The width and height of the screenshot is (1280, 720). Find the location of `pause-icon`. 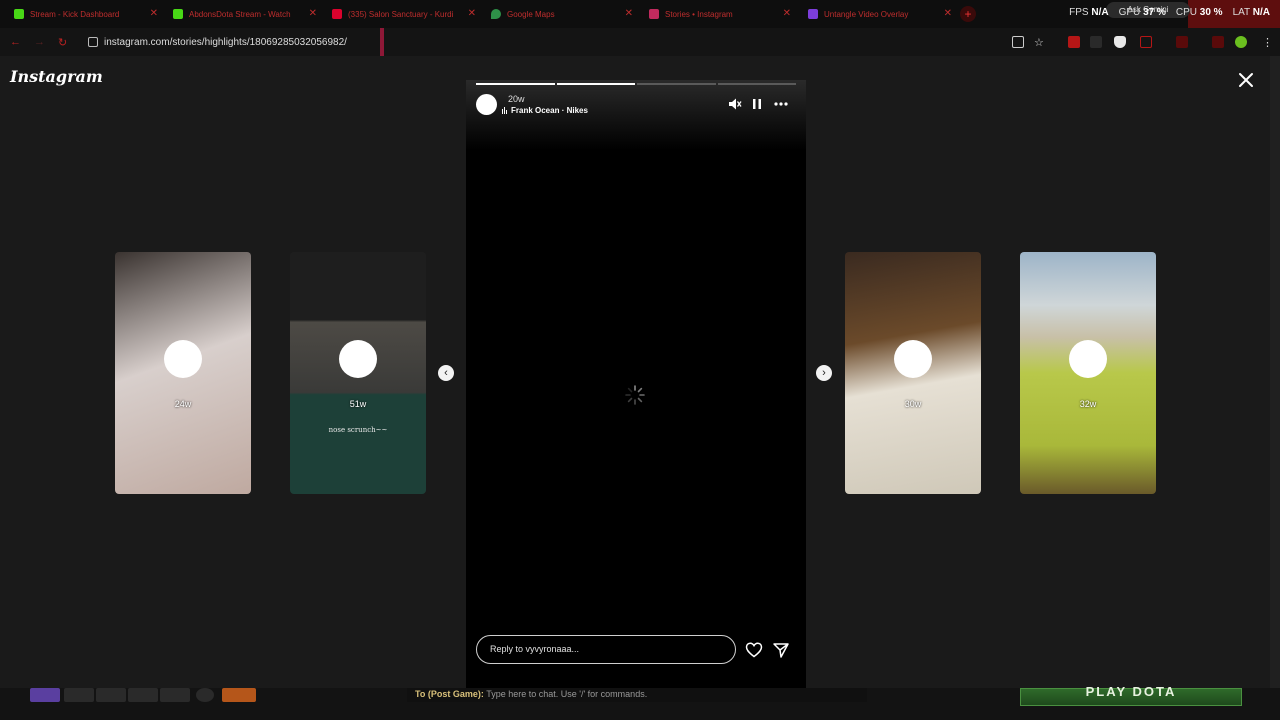

pause-icon is located at coordinates (757, 104).